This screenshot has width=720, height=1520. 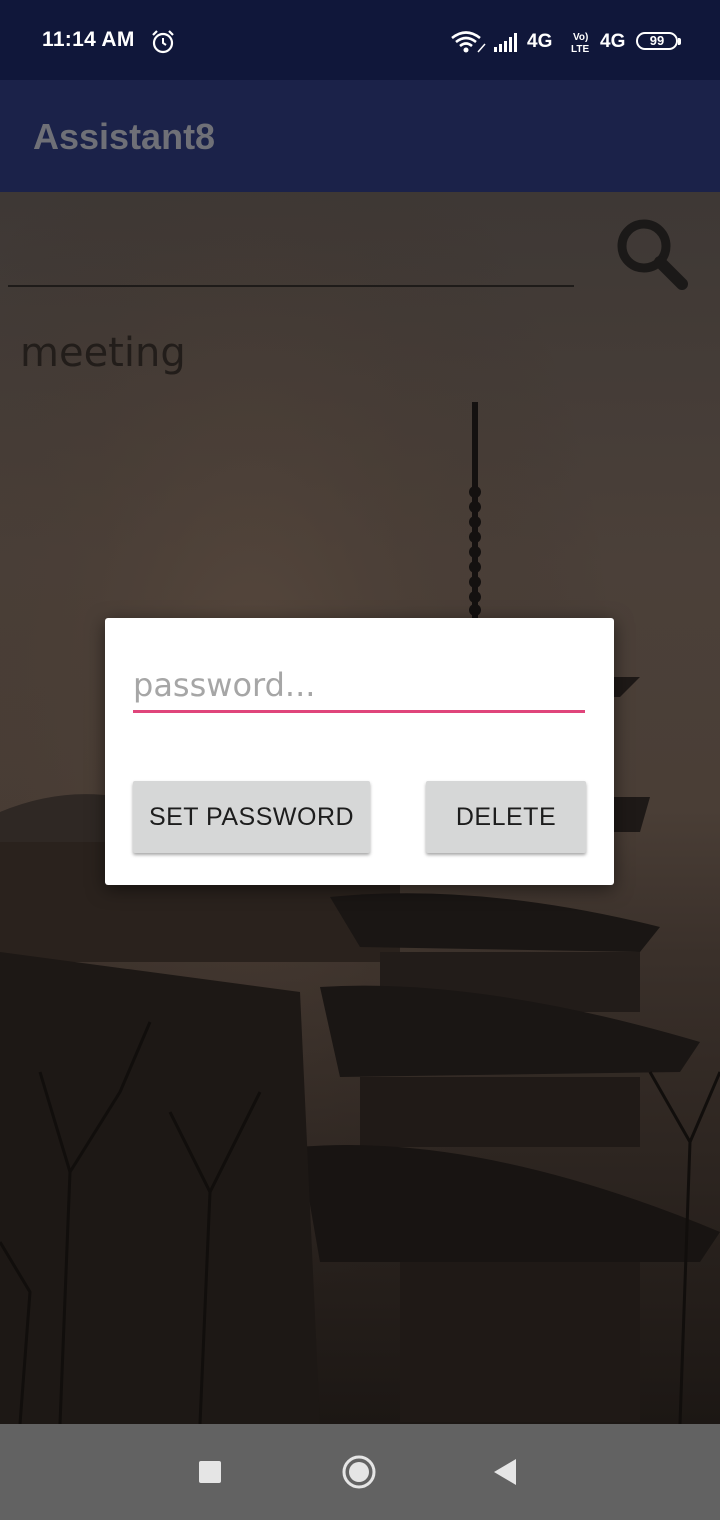 I want to click on wifi-icon, so click(x=468, y=42).